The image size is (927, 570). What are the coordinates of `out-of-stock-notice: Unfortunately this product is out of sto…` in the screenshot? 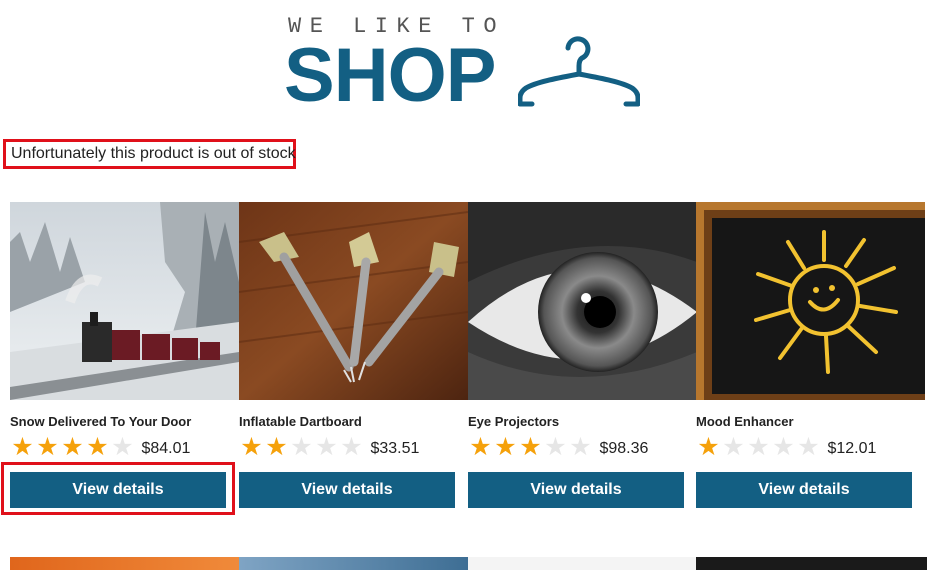 It's located at (149, 154).